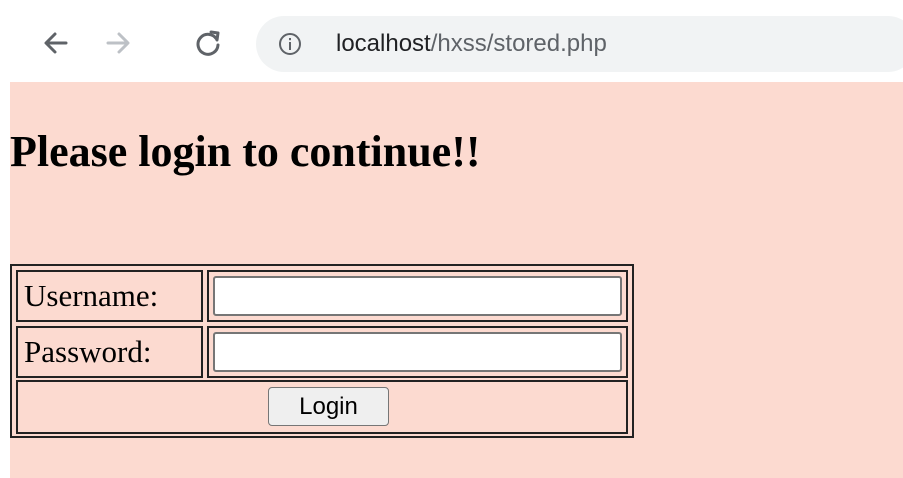 The image size is (903, 478). I want to click on password-input, so click(417, 352).